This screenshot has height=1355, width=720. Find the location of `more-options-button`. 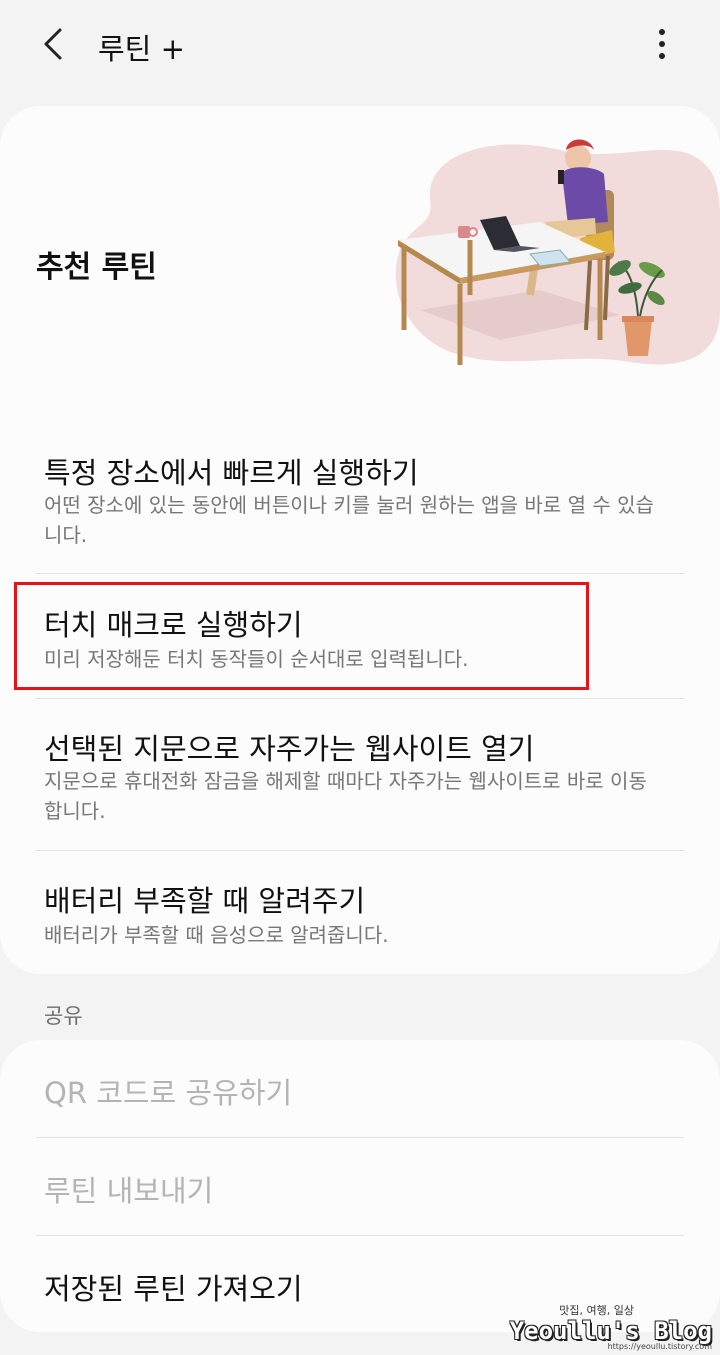

more-options-button is located at coordinates (662, 44).